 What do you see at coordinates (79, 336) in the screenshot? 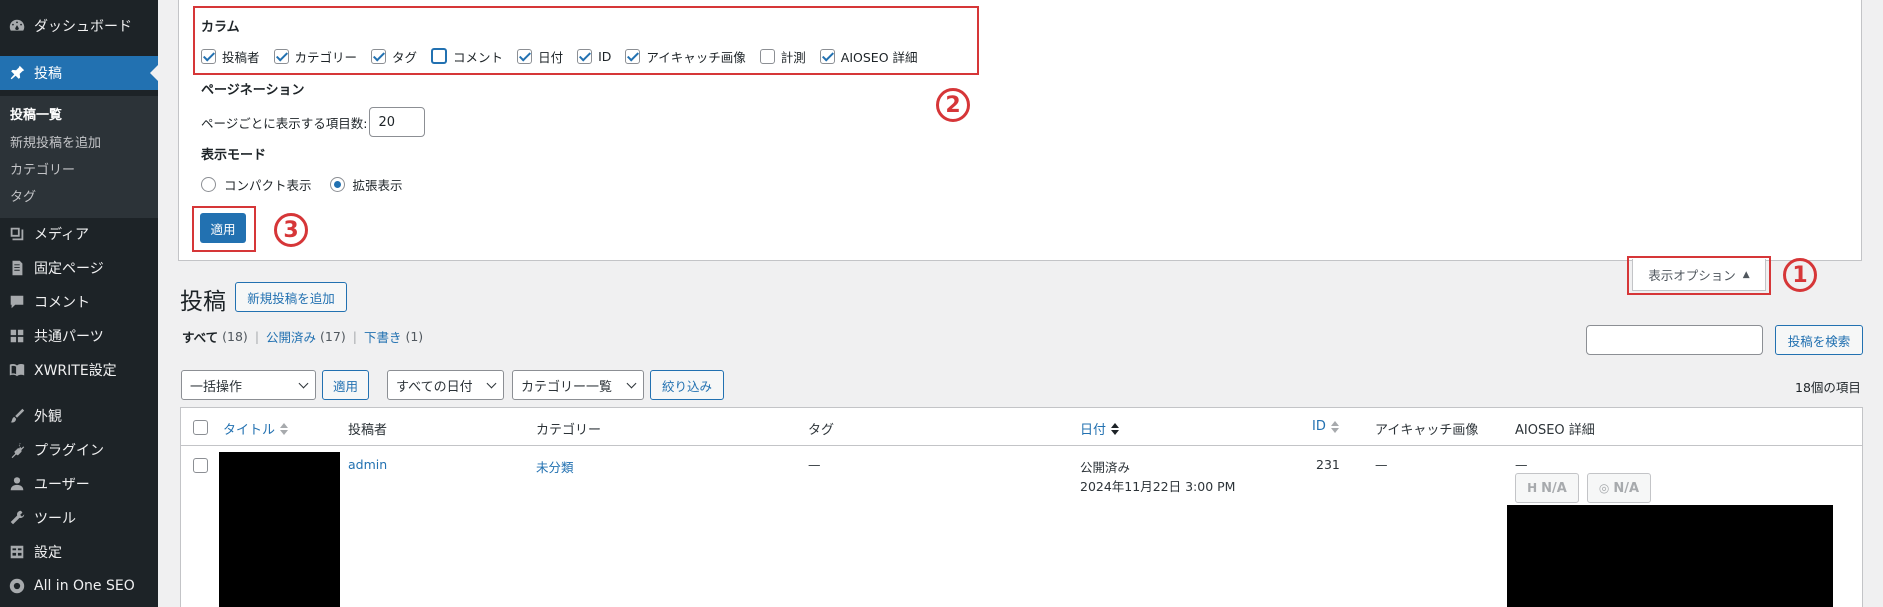
I see `sidebar-item-parts: 共通パーツ` at bounding box center [79, 336].